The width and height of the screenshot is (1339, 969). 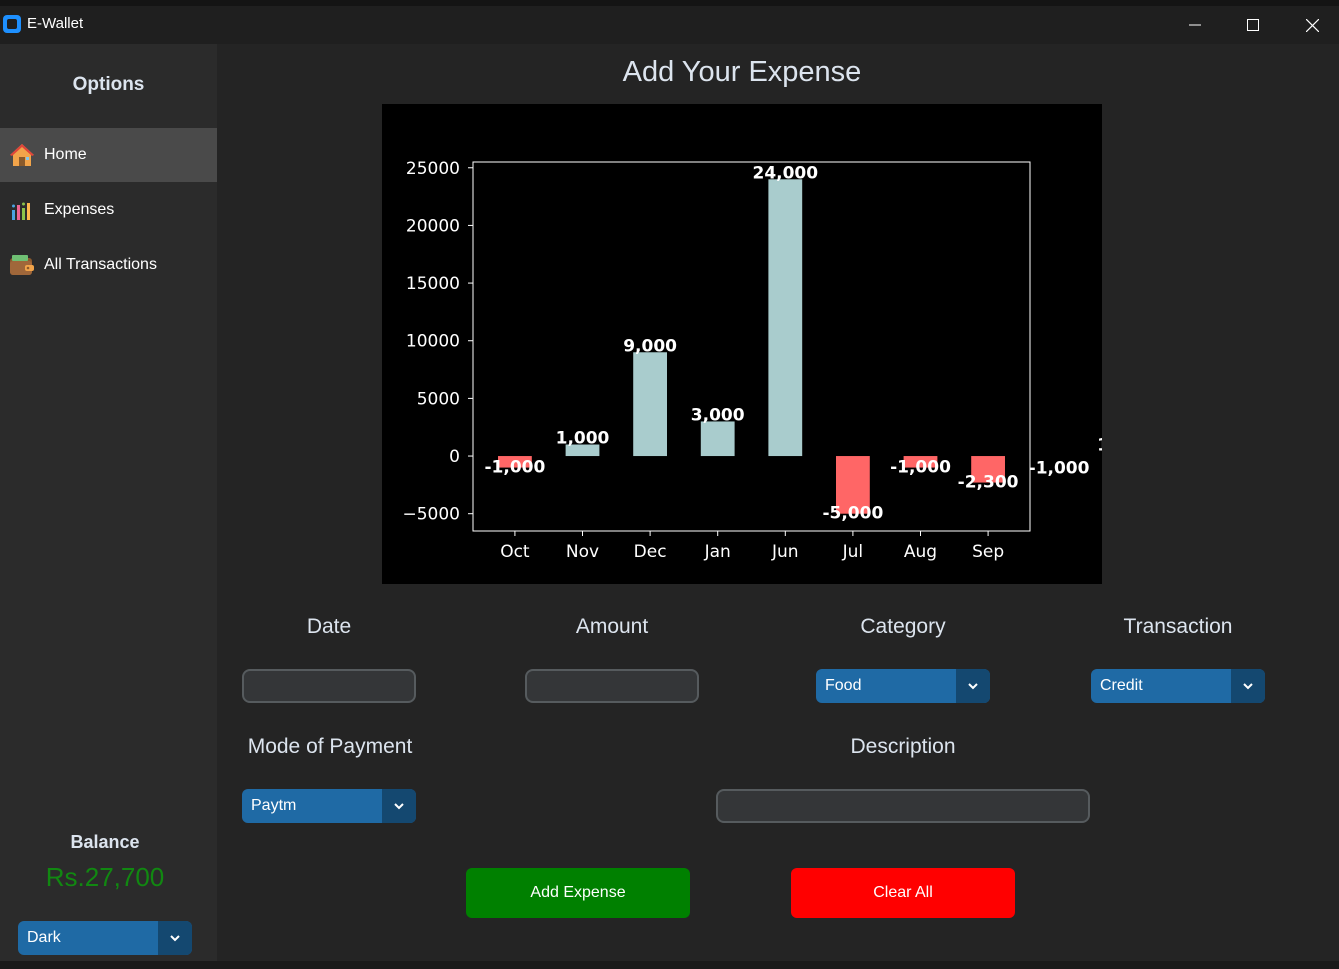 What do you see at coordinates (431, 515) in the screenshot?
I see `y-tick-label: −5000` at bounding box center [431, 515].